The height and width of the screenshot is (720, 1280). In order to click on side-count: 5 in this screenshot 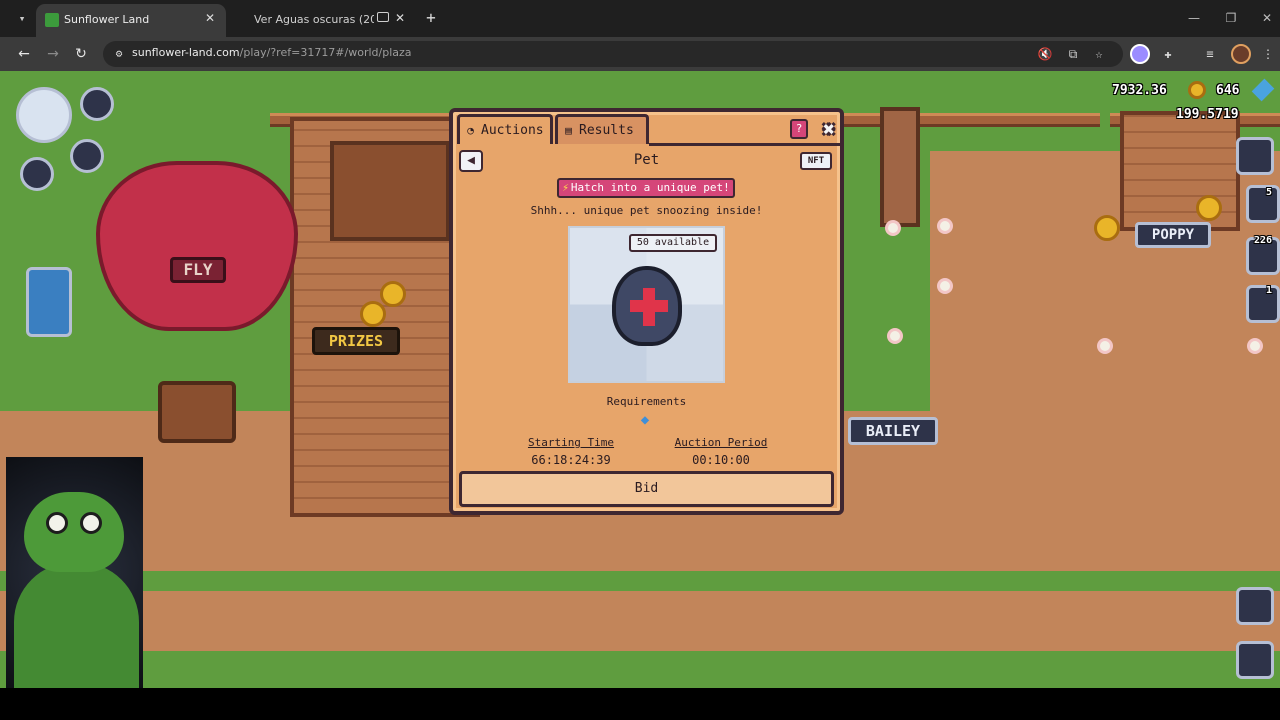, I will do `click(1269, 192)`.